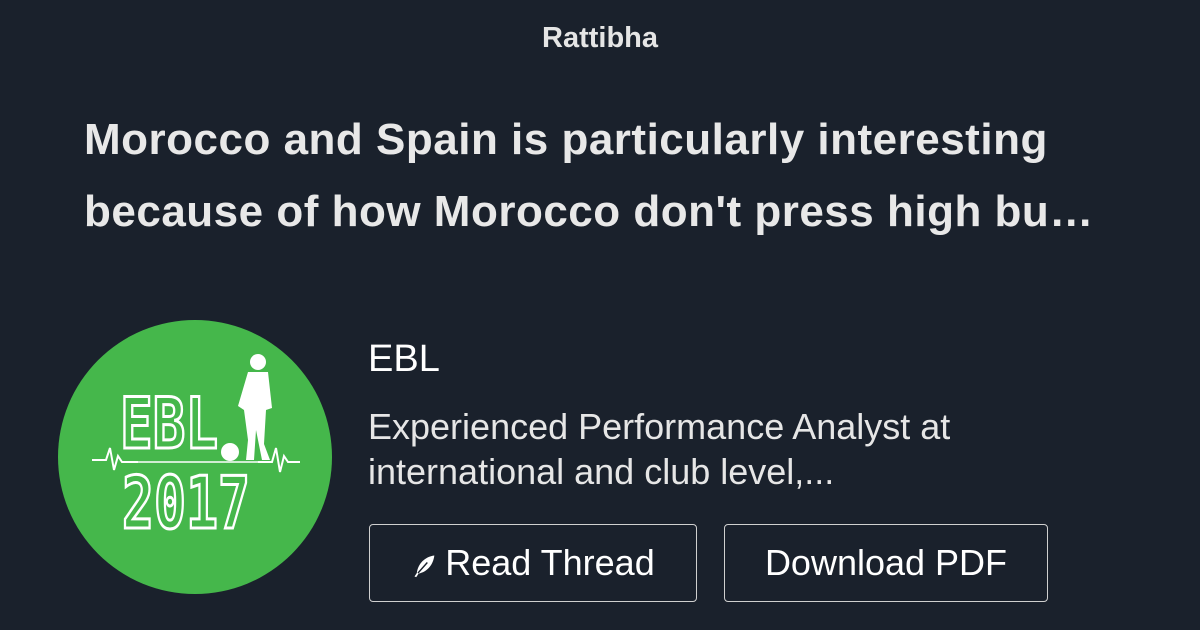 Image resolution: width=1200 pixels, height=630 pixels. Describe the element at coordinates (404, 359) in the screenshot. I see `author-name: EBL` at that location.